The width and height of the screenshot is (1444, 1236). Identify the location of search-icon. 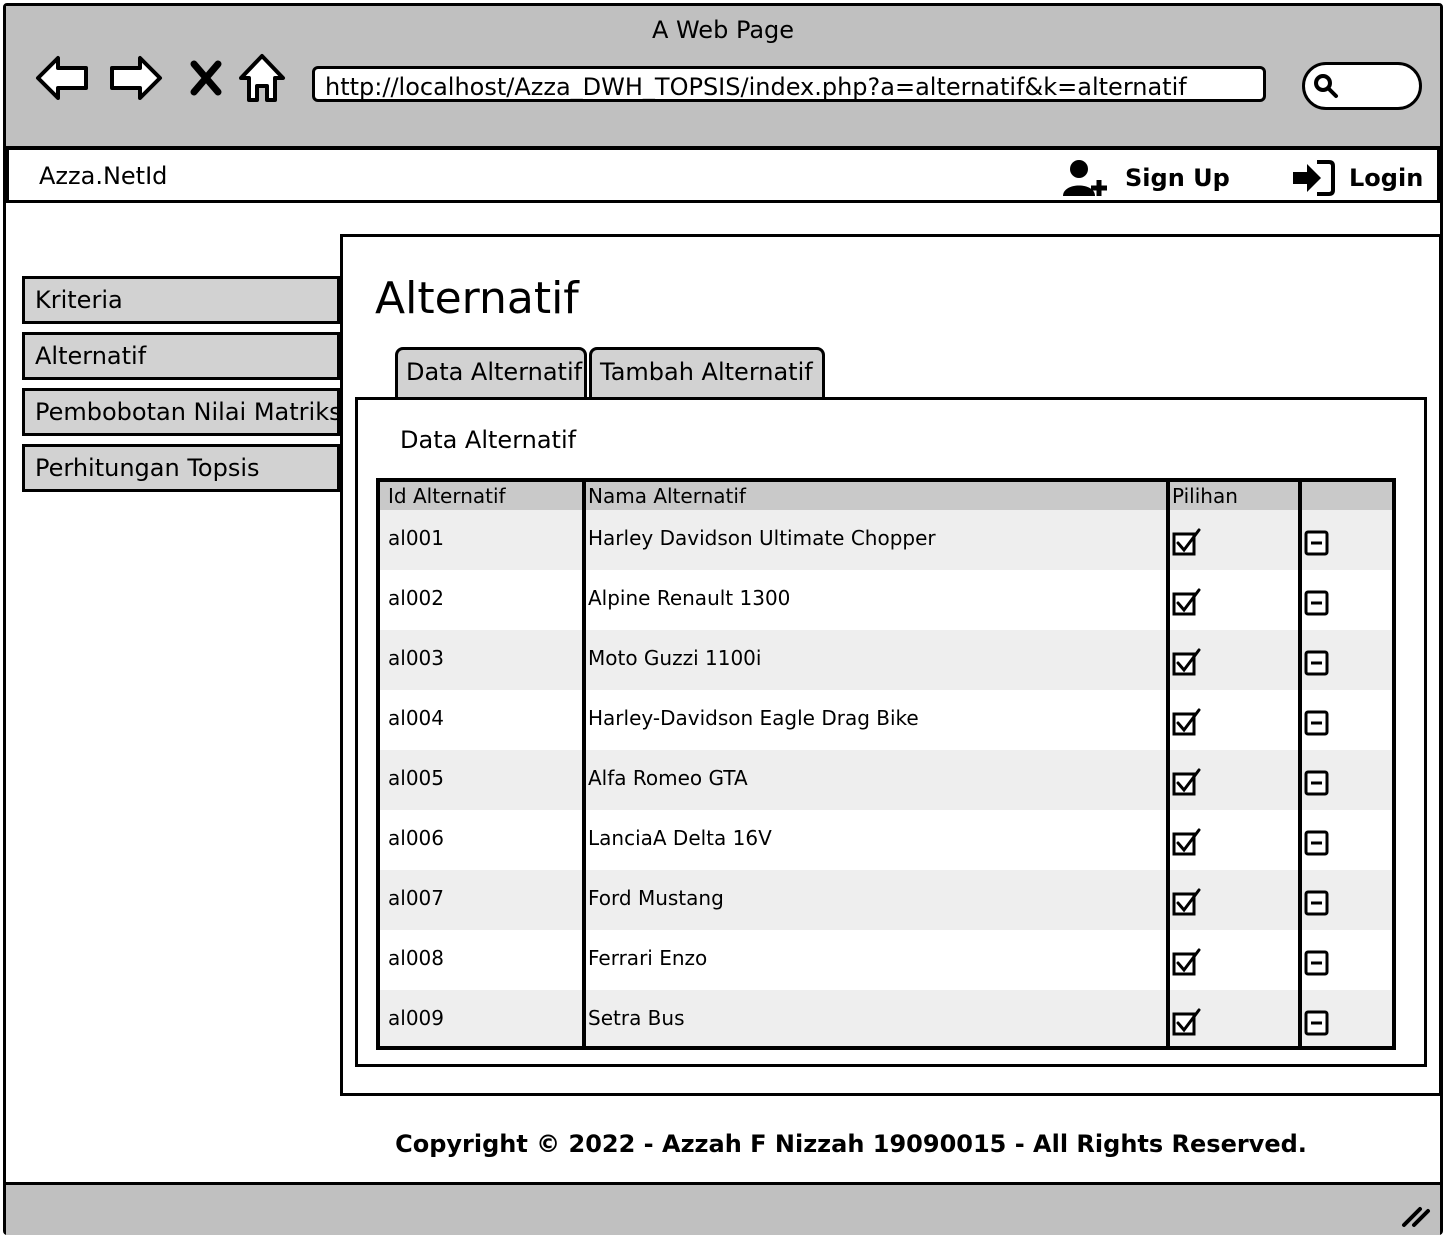
(1326, 86).